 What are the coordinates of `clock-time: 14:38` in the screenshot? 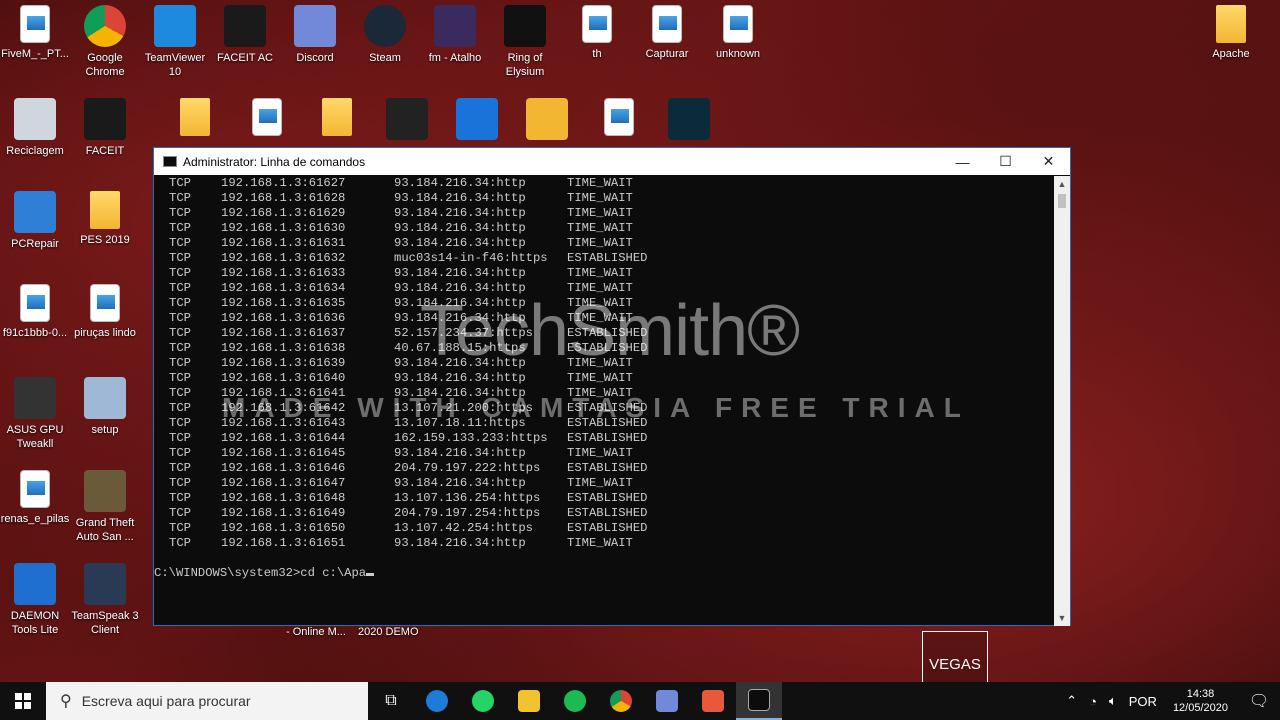 It's located at (1200, 694).